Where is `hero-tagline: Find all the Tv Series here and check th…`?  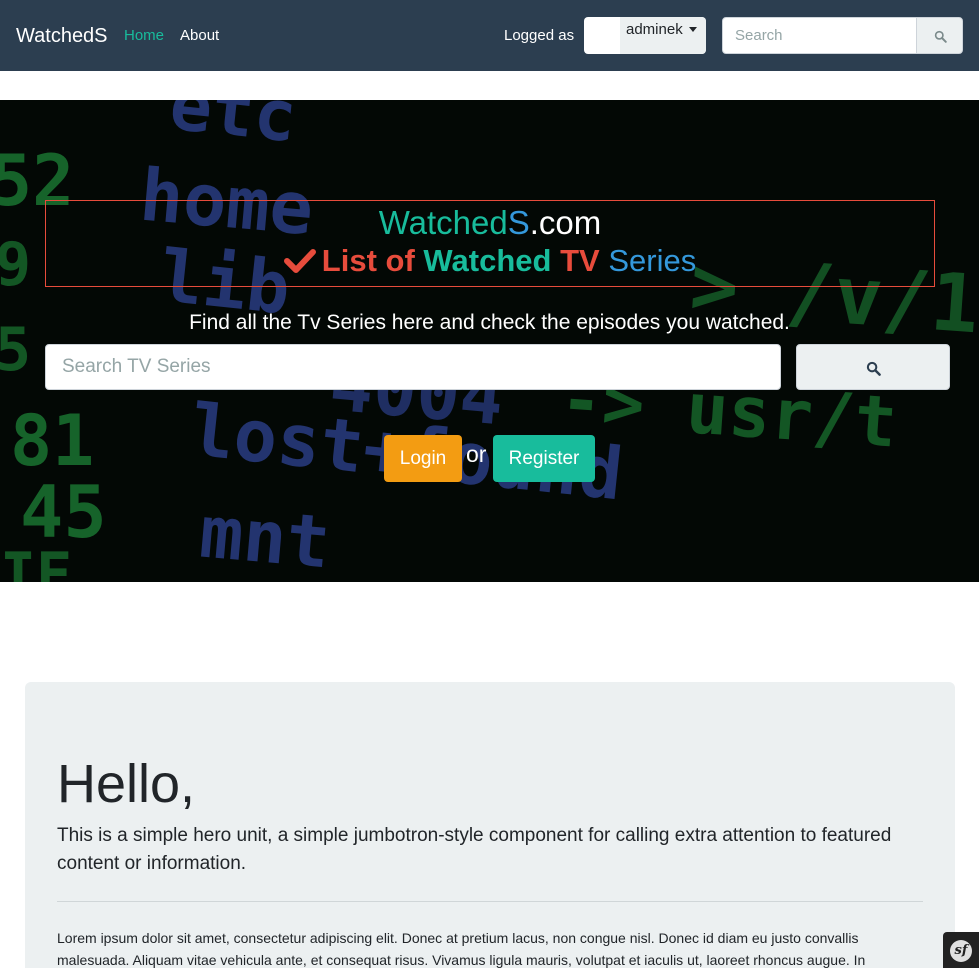 hero-tagline: Find all the Tv Series here and check th… is located at coordinates (489, 322).